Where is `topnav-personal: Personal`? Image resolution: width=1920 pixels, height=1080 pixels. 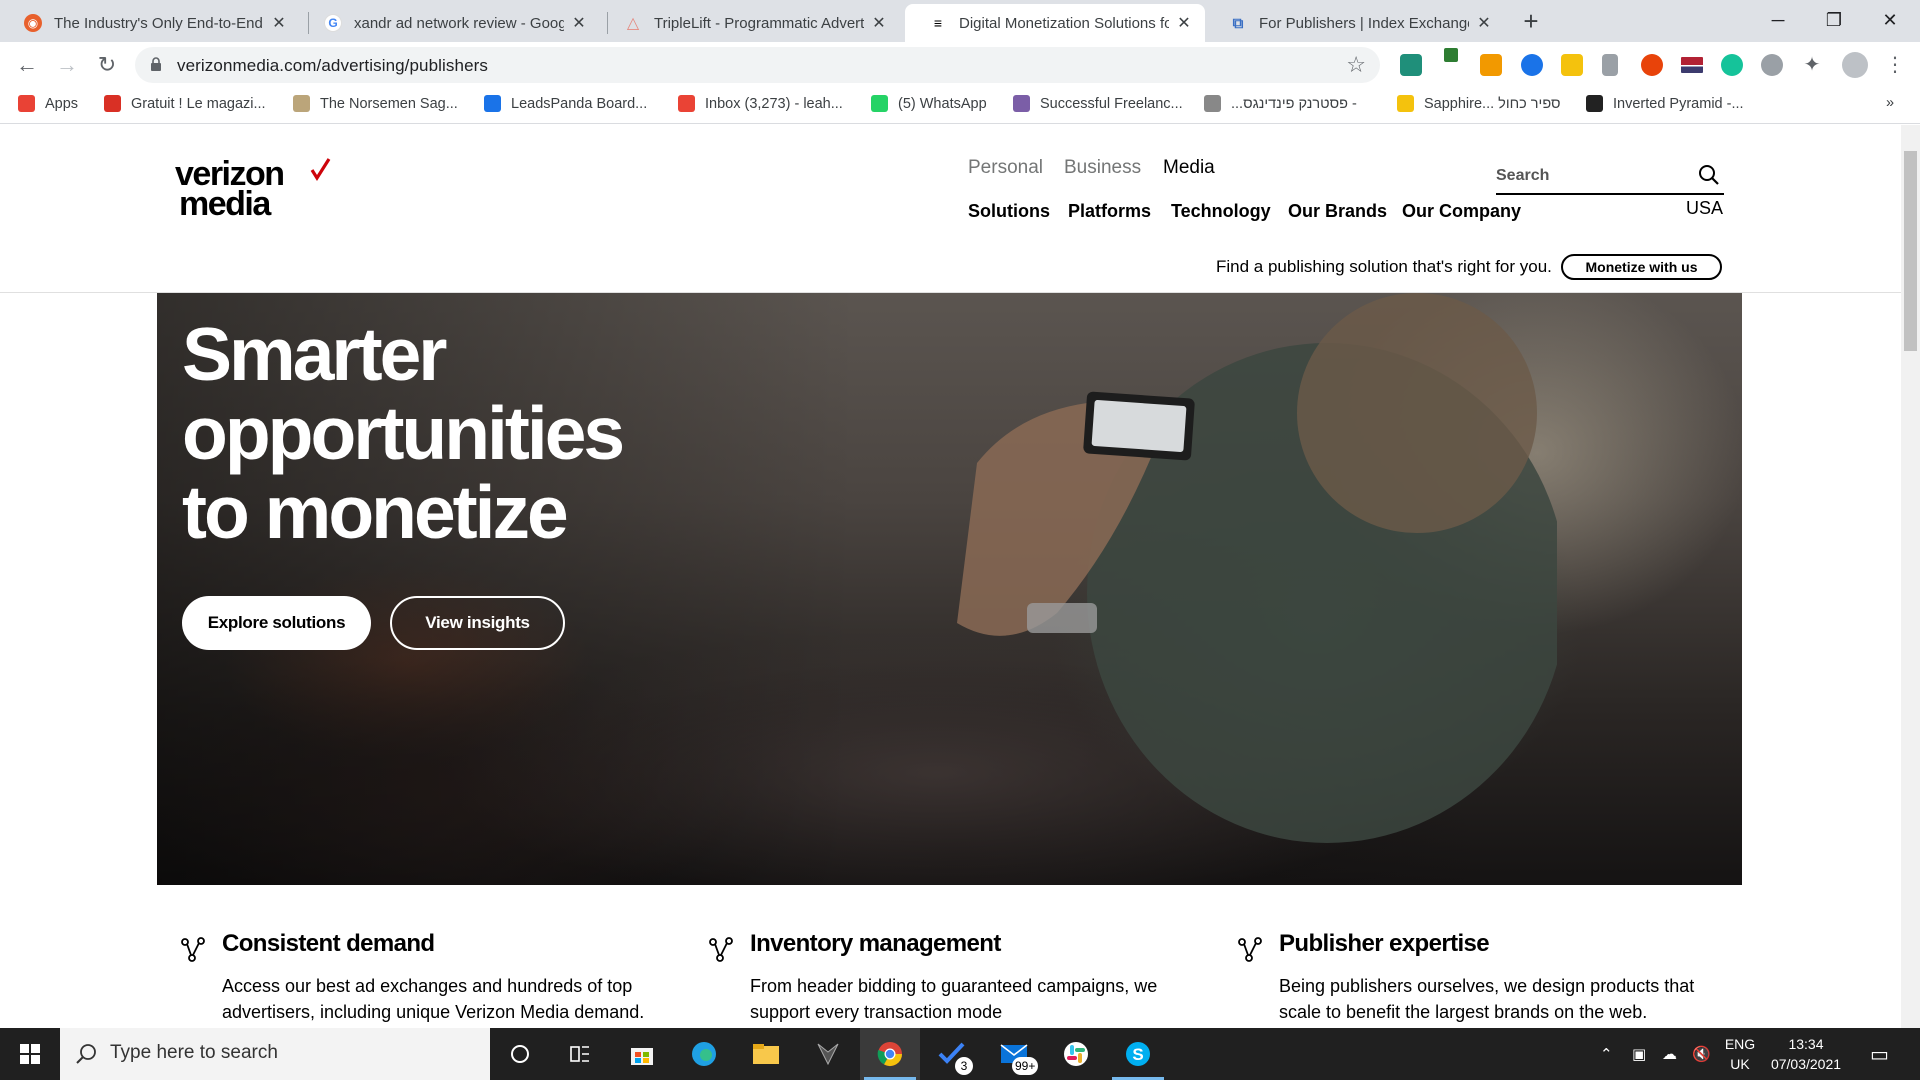
topnav-personal: Personal is located at coordinates (1005, 168).